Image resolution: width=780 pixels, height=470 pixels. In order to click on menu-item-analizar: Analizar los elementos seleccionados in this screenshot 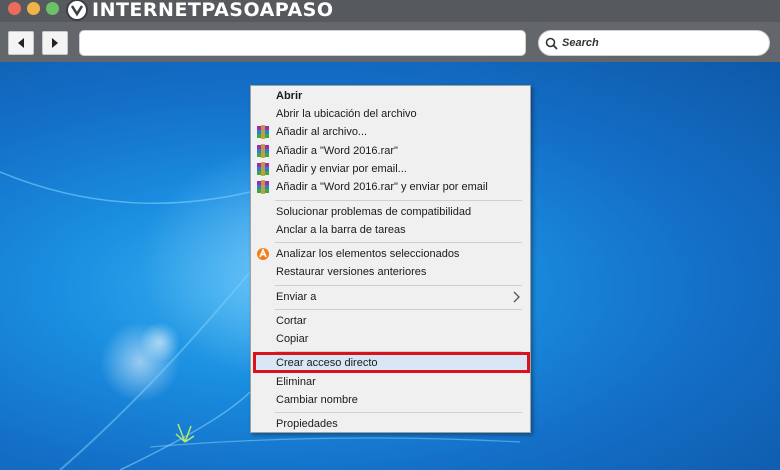, I will do `click(390, 254)`.